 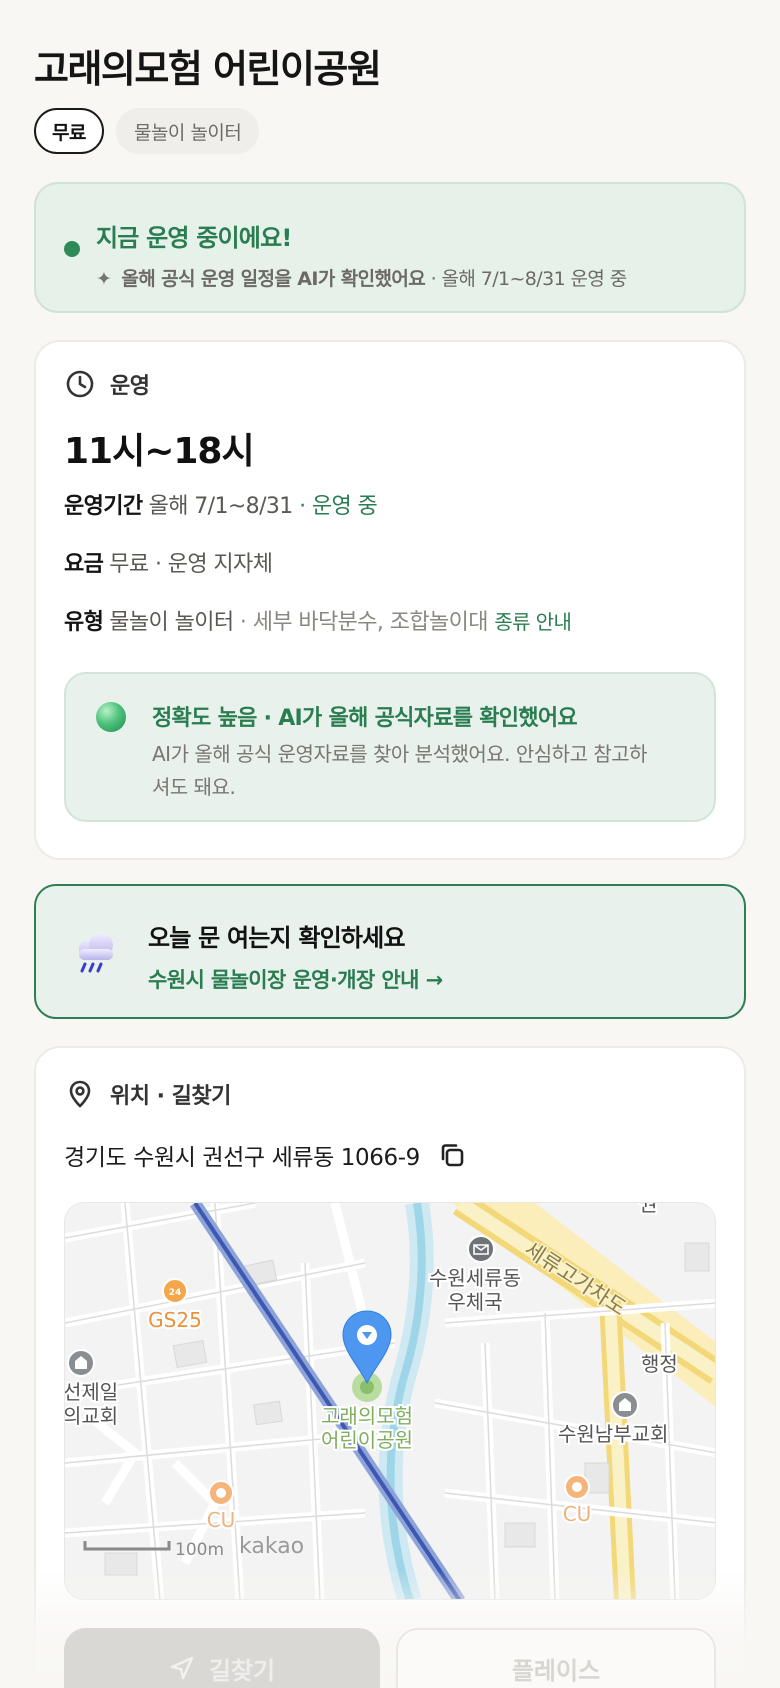 I want to click on fee-key: 요금, so click(x=84, y=564).